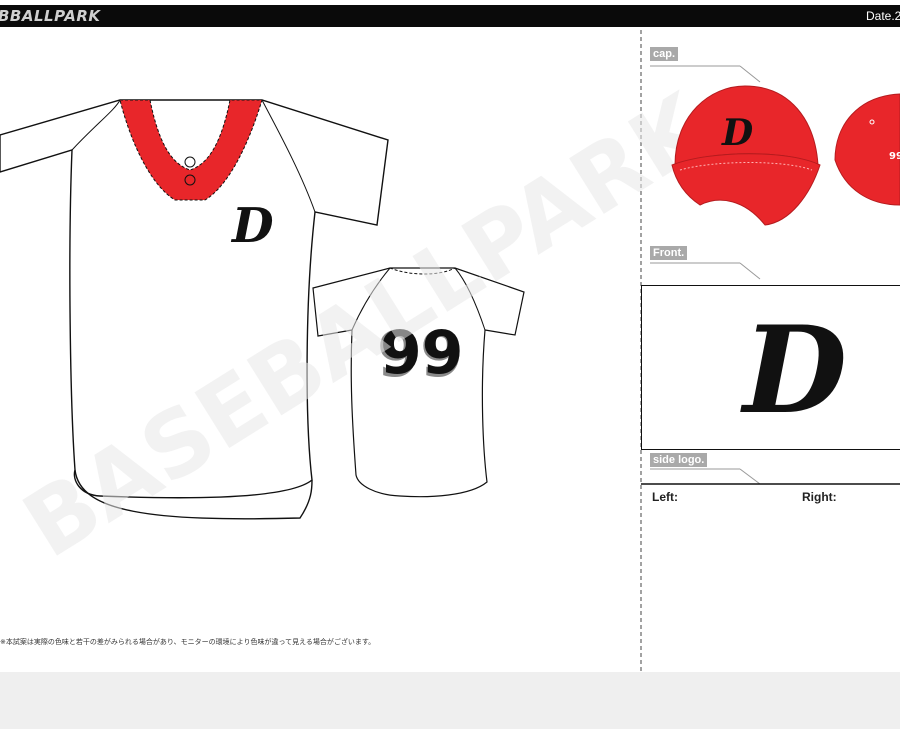 Image resolution: width=900 pixels, height=729 pixels. Describe the element at coordinates (737, 133) in the screenshot. I see `cap-front-logo: D` at that location.